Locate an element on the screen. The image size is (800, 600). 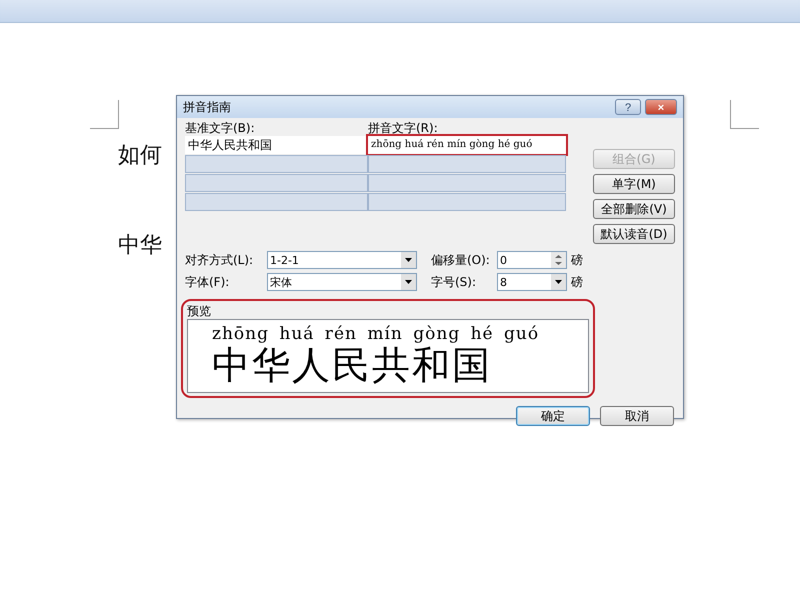
field-label: 拼音文字(R): is located at coordinates (403, 128).